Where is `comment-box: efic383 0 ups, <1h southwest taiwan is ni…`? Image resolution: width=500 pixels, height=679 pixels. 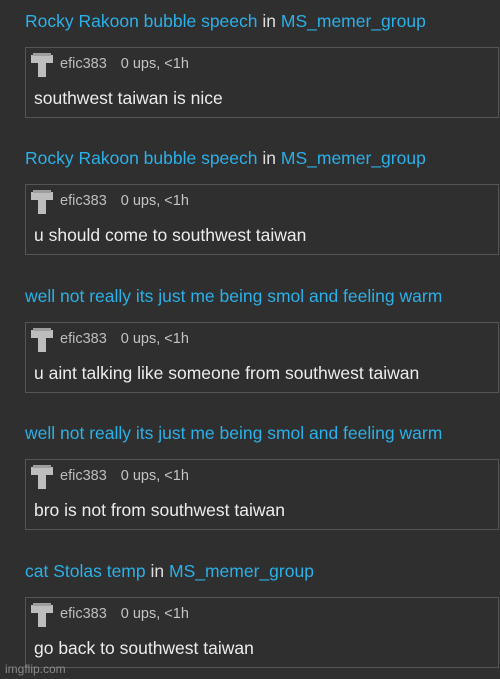 comment-box: efic383 0 ups, <1h southwest taiwan is ni… is located at coordinates (262, 82).